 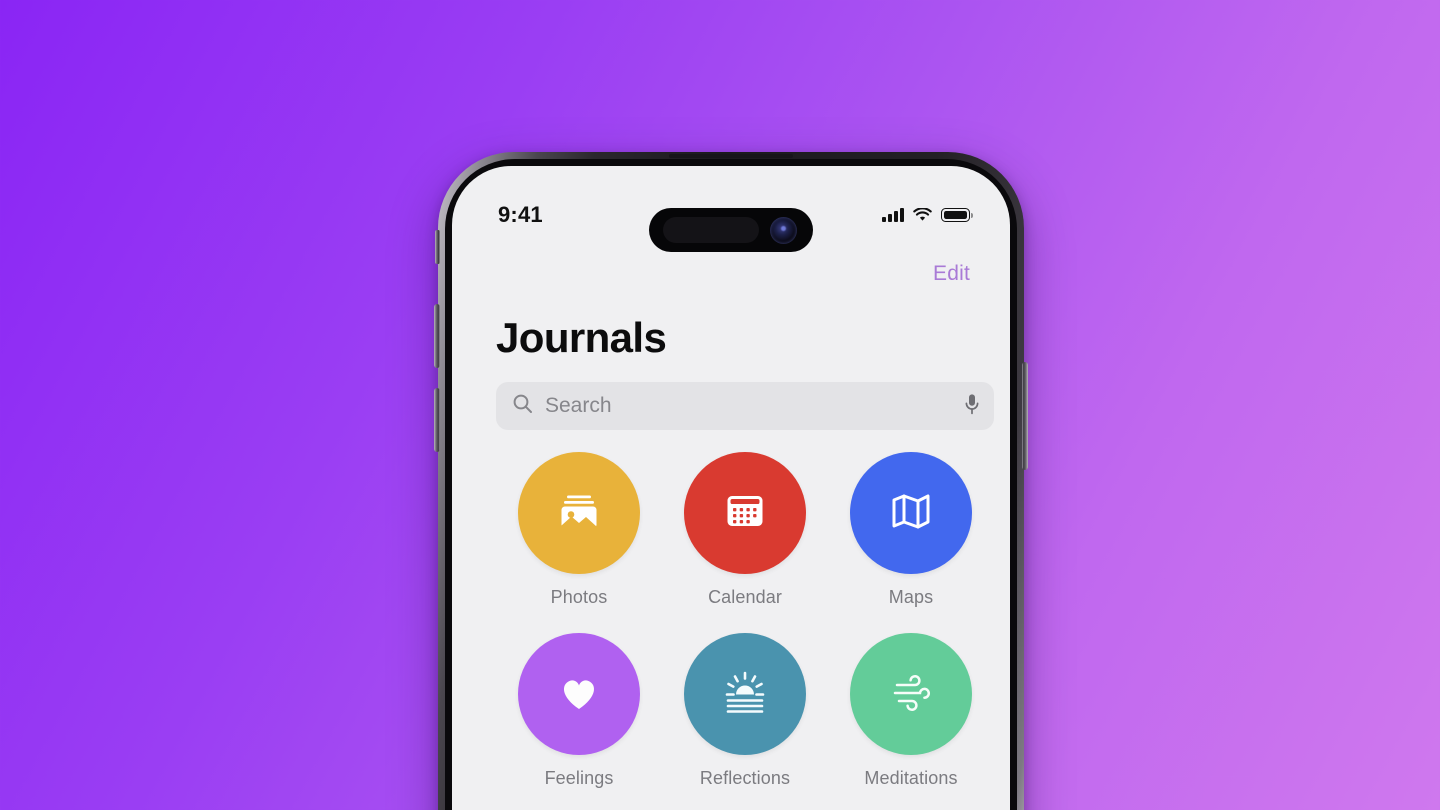 I want to click on journal-item-photos: Photos, so click(x=579, y=530).